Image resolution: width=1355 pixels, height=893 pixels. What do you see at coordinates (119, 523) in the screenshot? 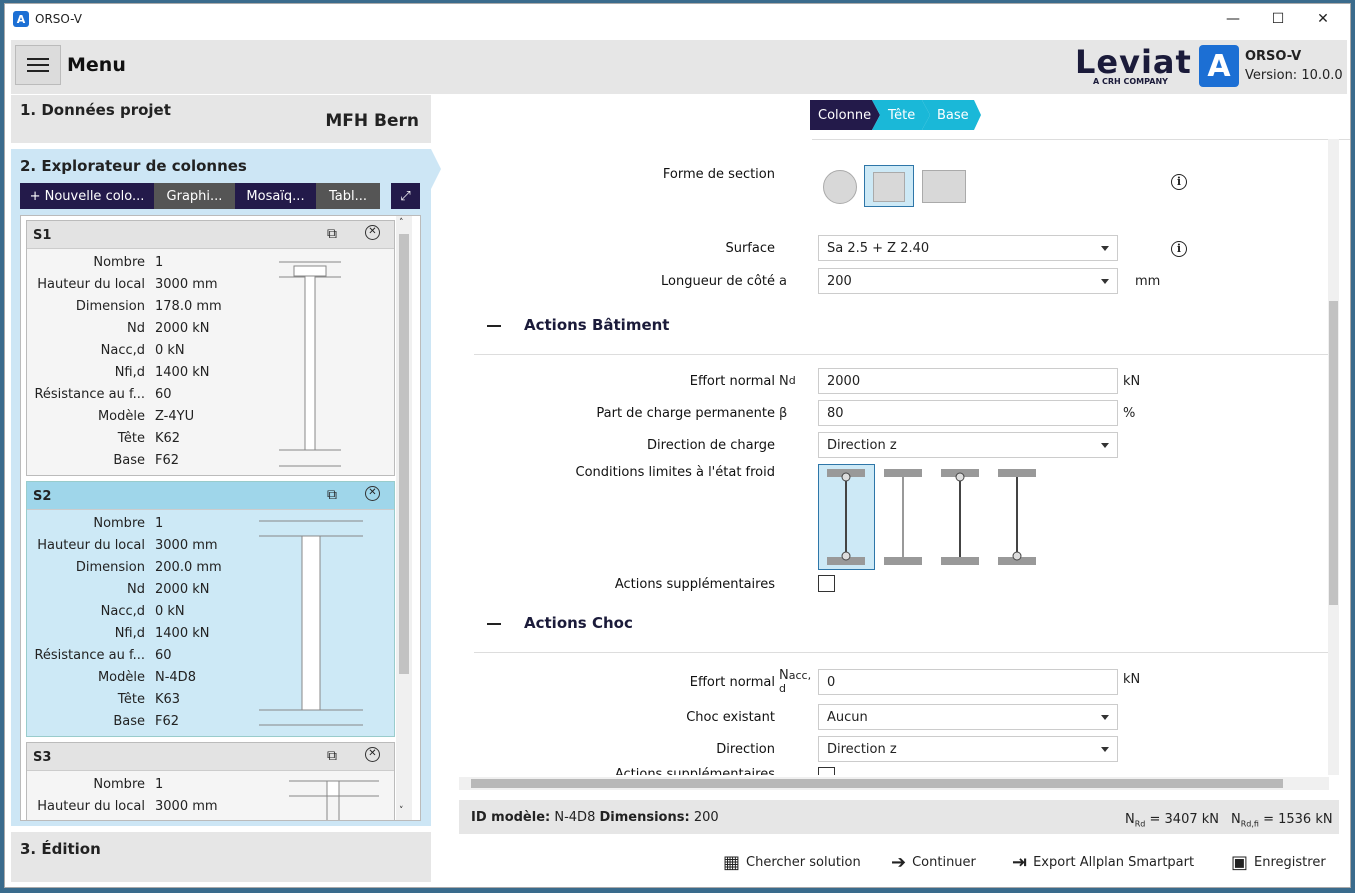
I see `card-field-label: Nombre` at bounding box center [119, 523].